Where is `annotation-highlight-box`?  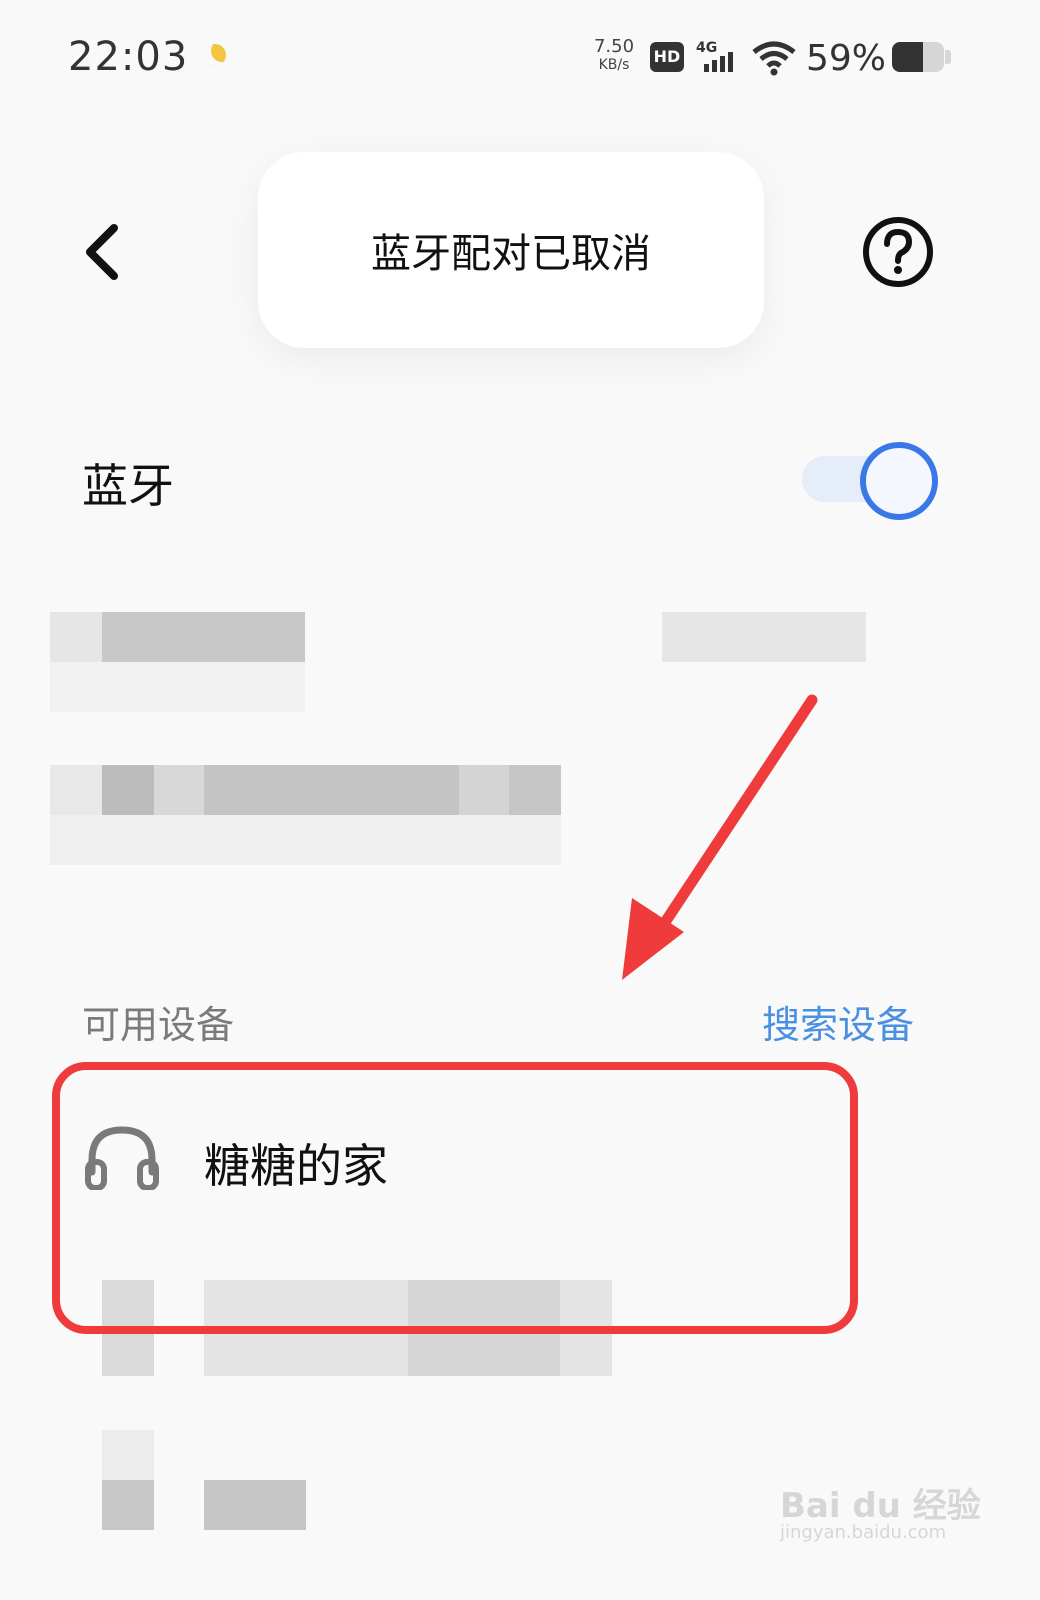
annotation-highlight-box is located at coordinates (455, 1198).